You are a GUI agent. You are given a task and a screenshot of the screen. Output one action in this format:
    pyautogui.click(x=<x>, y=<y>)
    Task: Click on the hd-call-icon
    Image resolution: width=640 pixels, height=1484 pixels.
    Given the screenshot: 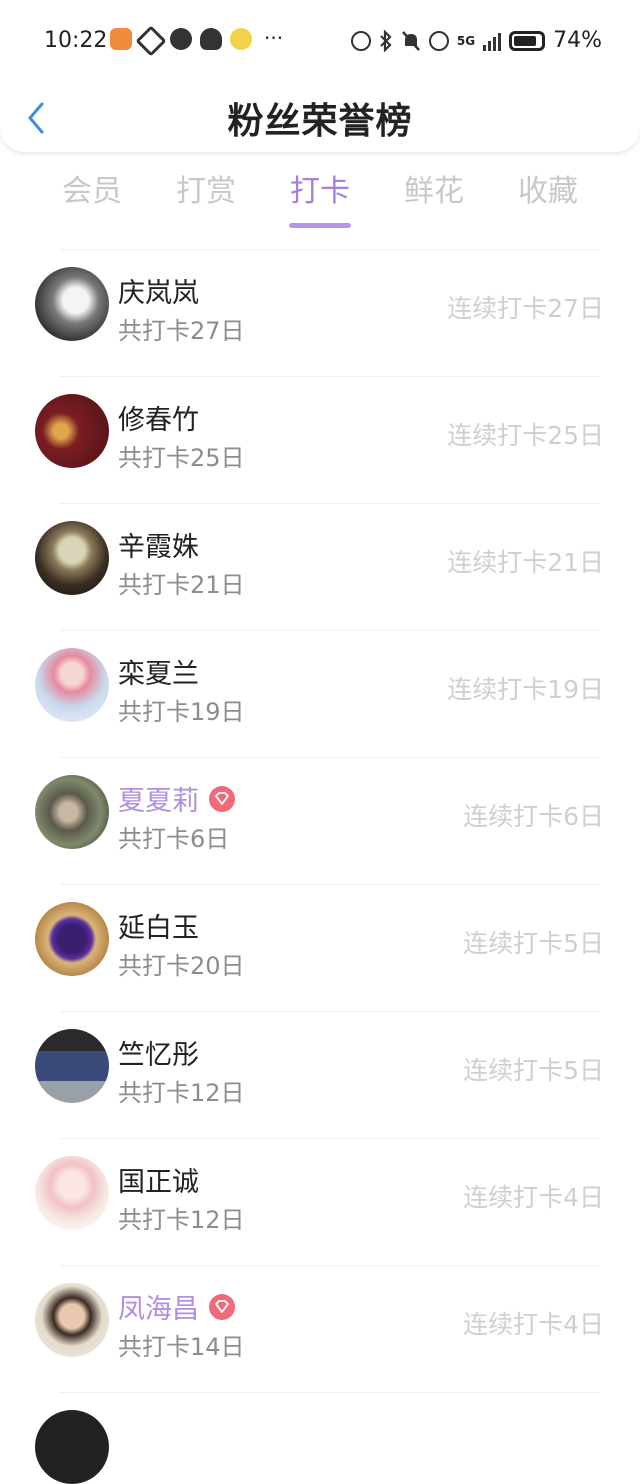 What is the action you would take?
    pyautogui.click(x=438, y=40)
    